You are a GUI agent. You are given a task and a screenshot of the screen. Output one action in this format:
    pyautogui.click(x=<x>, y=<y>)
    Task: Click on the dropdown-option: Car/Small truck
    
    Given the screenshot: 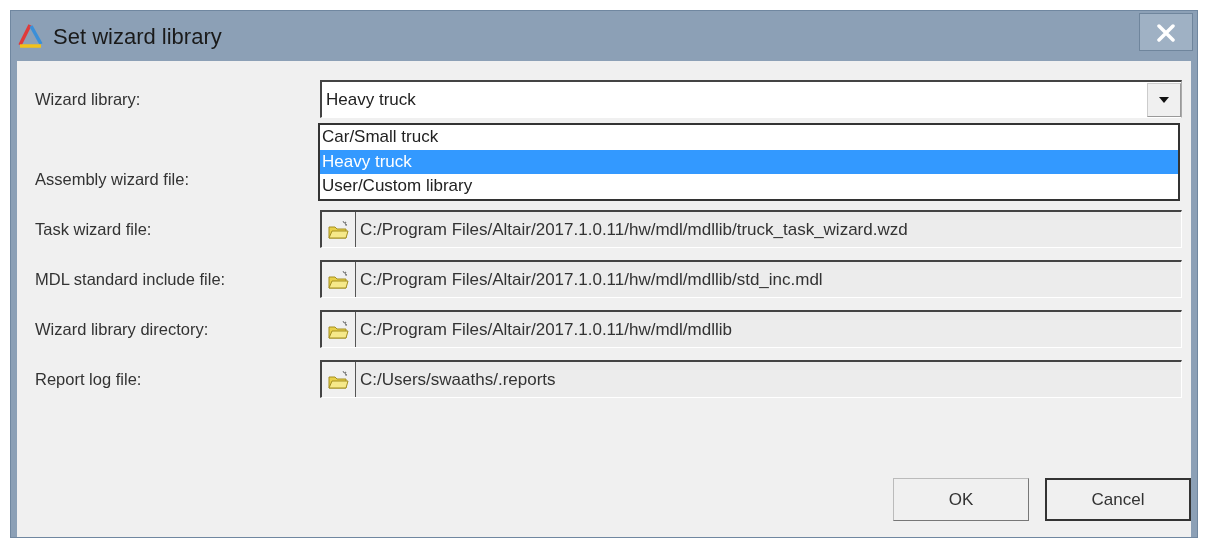 What is the action you would take?
    pyautogui.click(x=749, y=137)
    